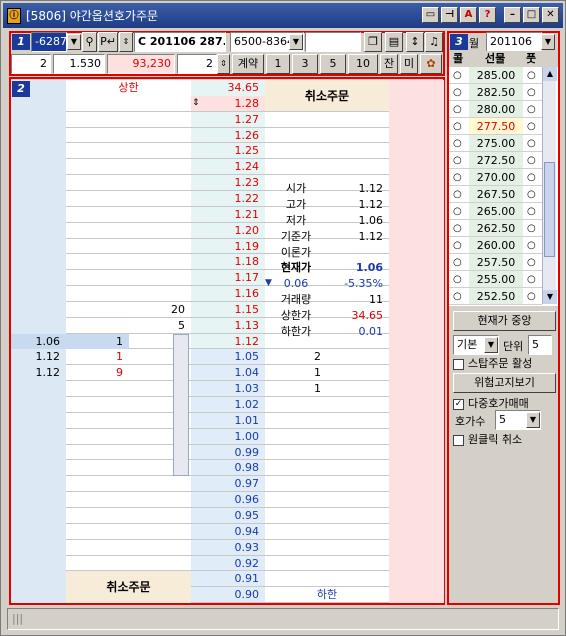  I want to click on updown-icon: ↕, so click(415, 42).